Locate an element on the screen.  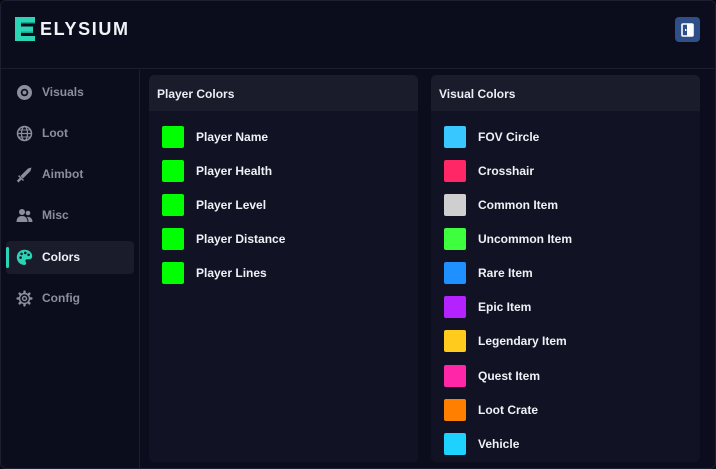
sidebar-item-label: Loot is located at coordinates (55, 133).